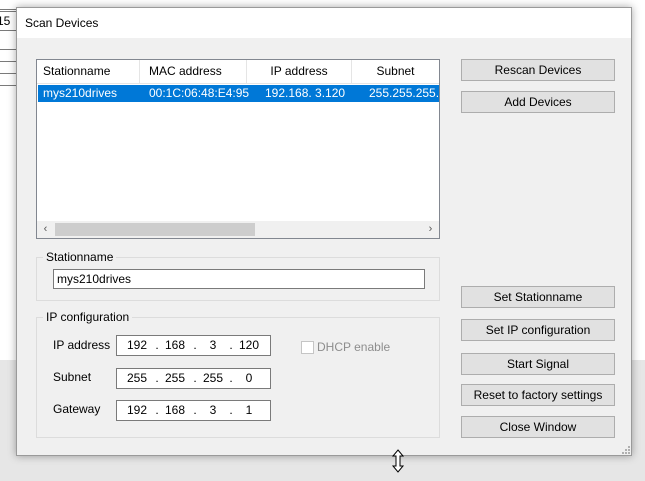 This screenshot has width=645, height=481. I want to click on vertical-resize-cursor-icon, so click(398, 461).